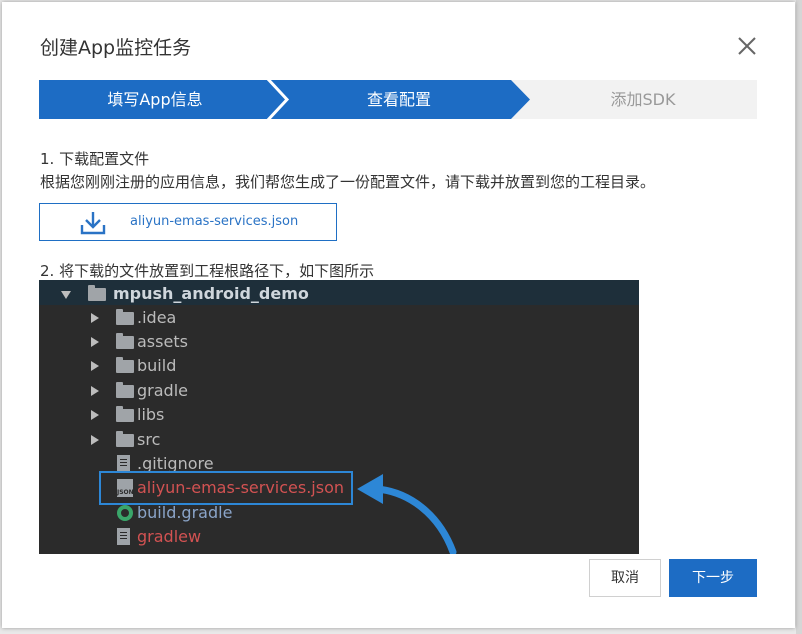  What do you see at coordinates (207, 271) in the screenshot?
I see `step2-heading: 2. 将下载的文件放置到工程根路径下，如下图所示` at bounding box center [207, 271].